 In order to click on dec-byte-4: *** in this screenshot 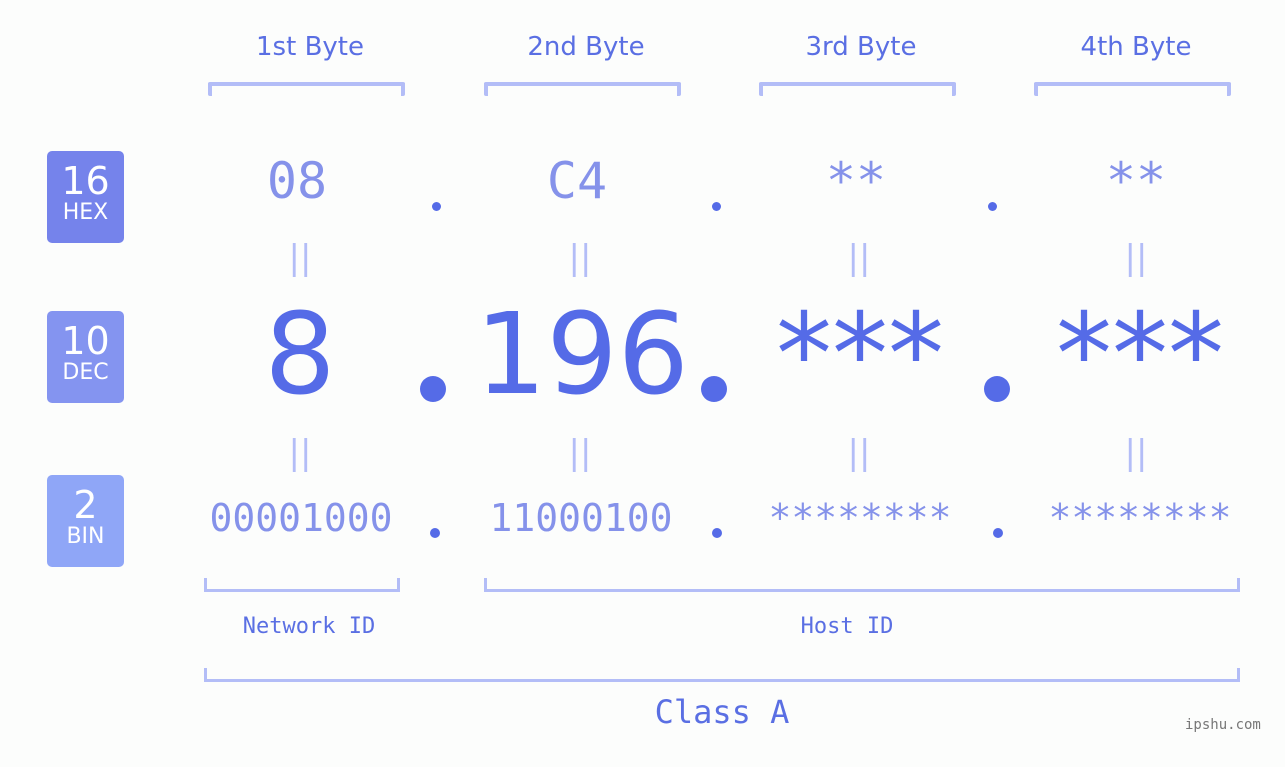, I will do `click(1140, 355)`.